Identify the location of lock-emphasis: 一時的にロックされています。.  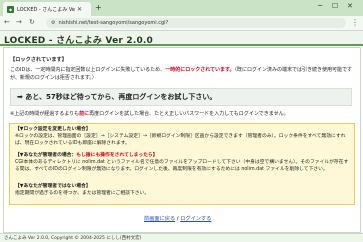
(200, 70).